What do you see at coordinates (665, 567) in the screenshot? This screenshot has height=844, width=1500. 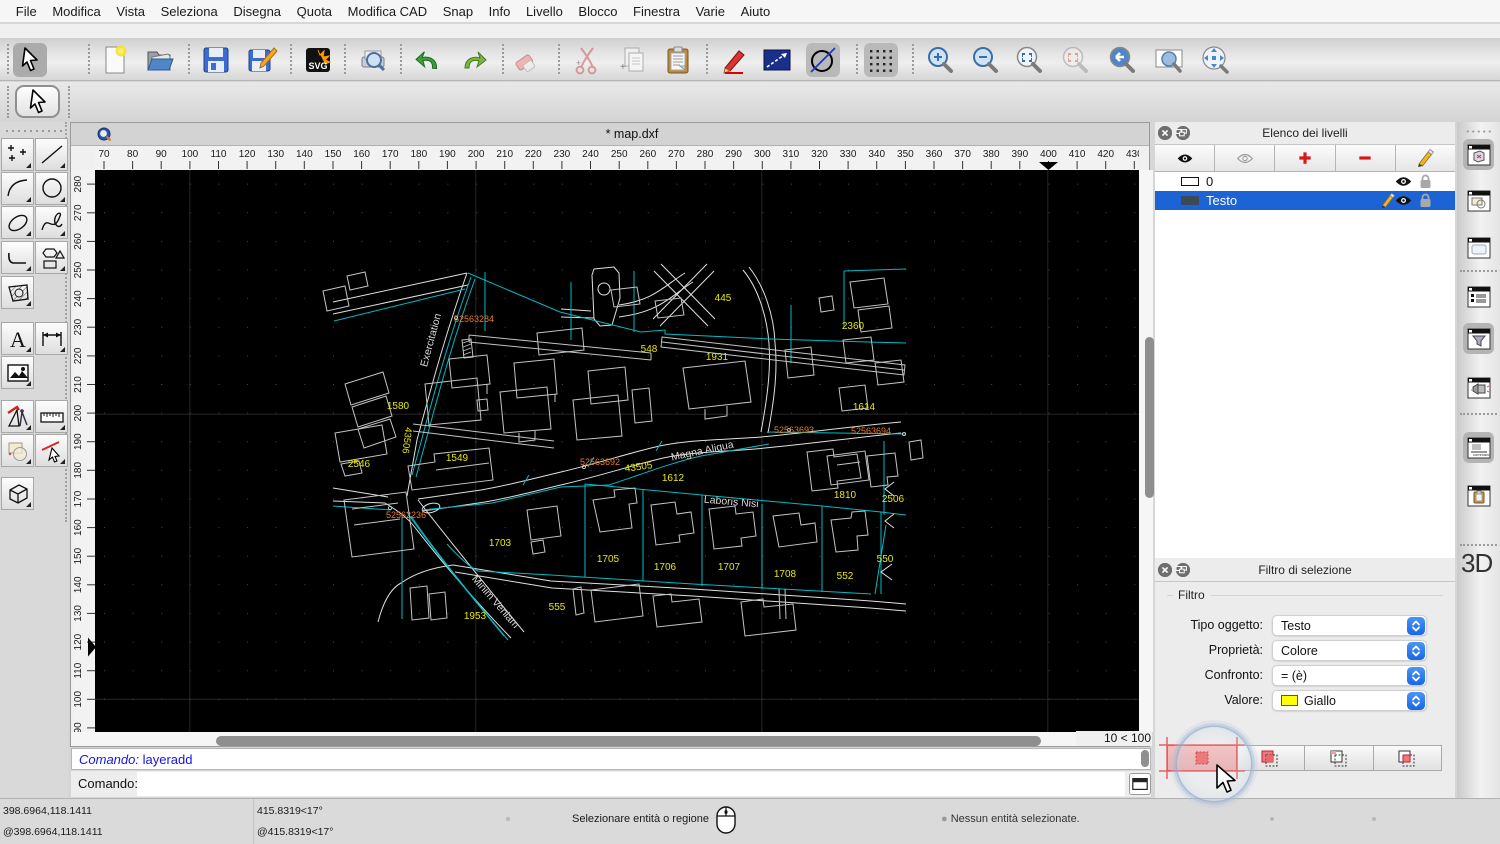 I see `svg-text: 1706` at bounding box center [665, 567].